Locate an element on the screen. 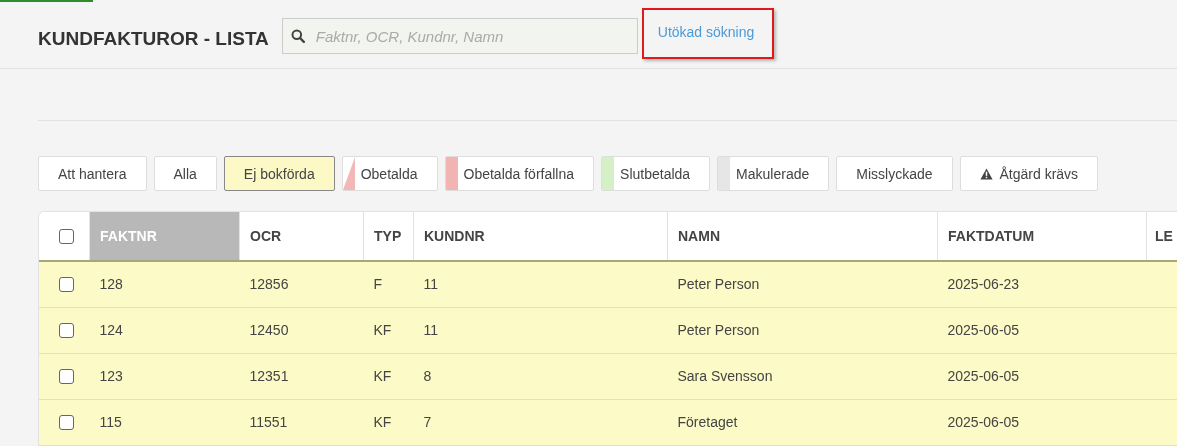  table-cell: 128 is located at coordinates (111, 284).